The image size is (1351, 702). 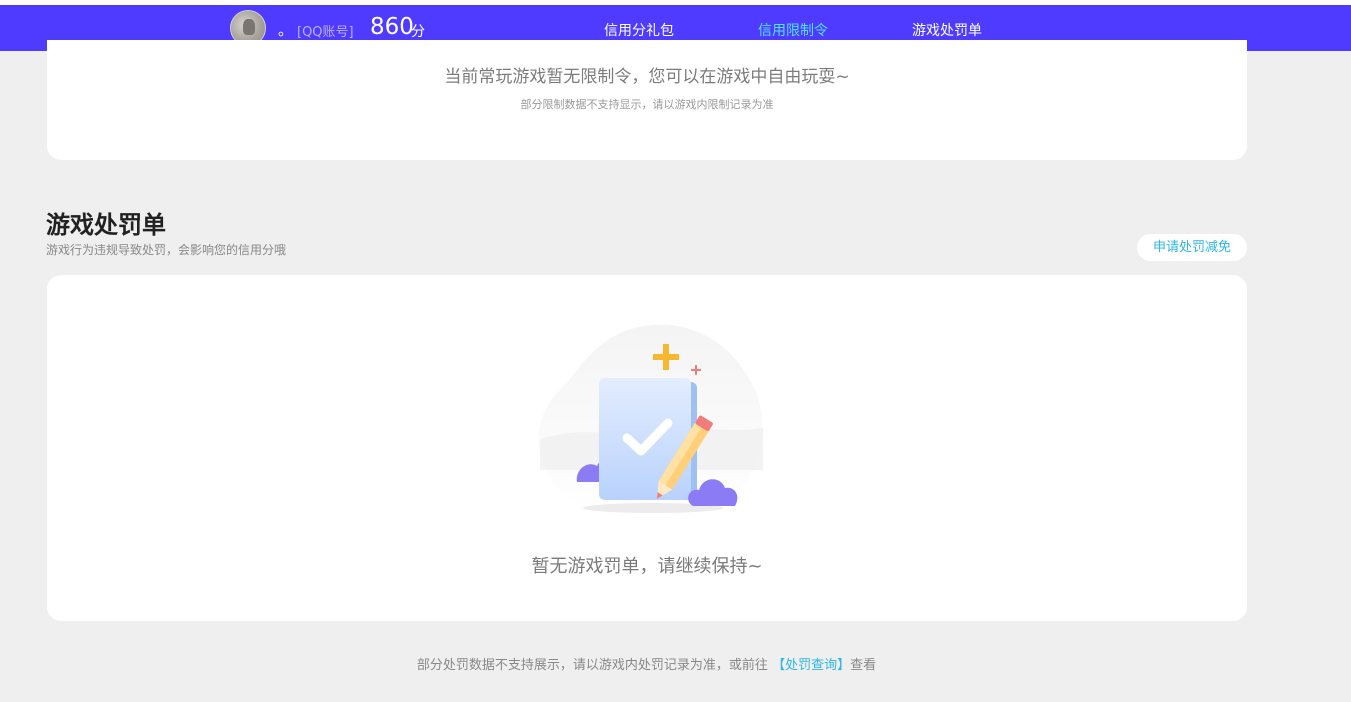 What do you see at coordinates (647, 77) in the screenshot?
I see `restriction-empty-message: 当前常玩游戏暂无限制令，您可以在游戏中自由玩耍~` at bounding box center [647, 77].